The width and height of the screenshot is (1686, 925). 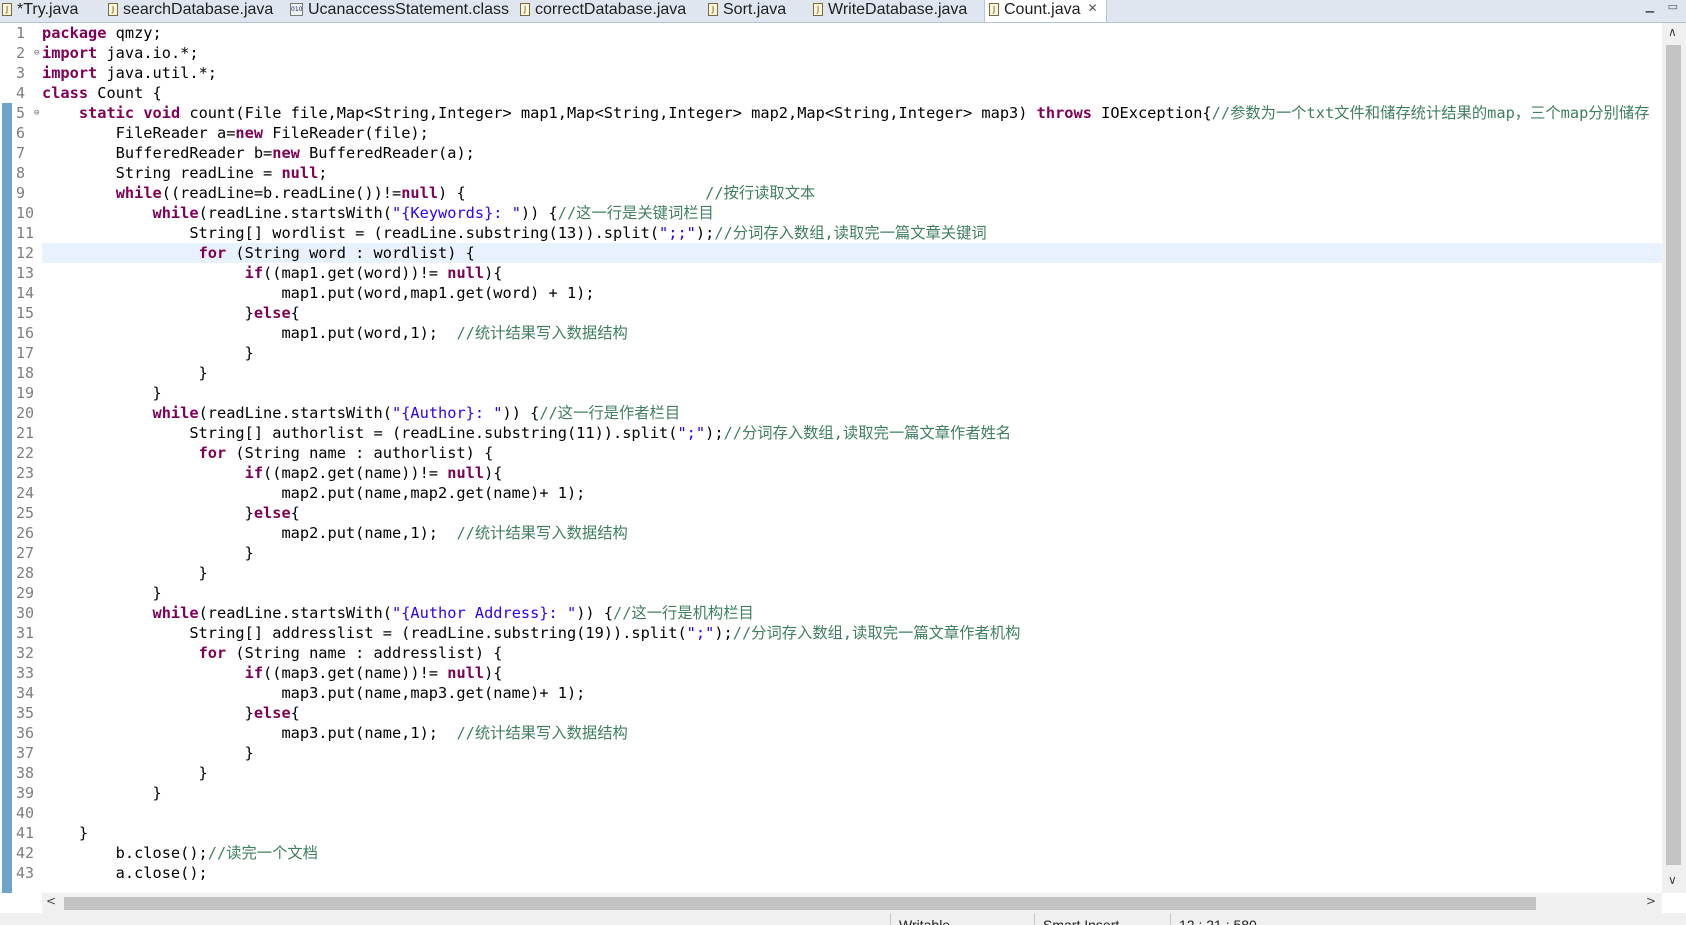 What do you see at coordinates (27, 373) in the screenshot?
I see `line-number: 18` at bounding box center [27, 373].